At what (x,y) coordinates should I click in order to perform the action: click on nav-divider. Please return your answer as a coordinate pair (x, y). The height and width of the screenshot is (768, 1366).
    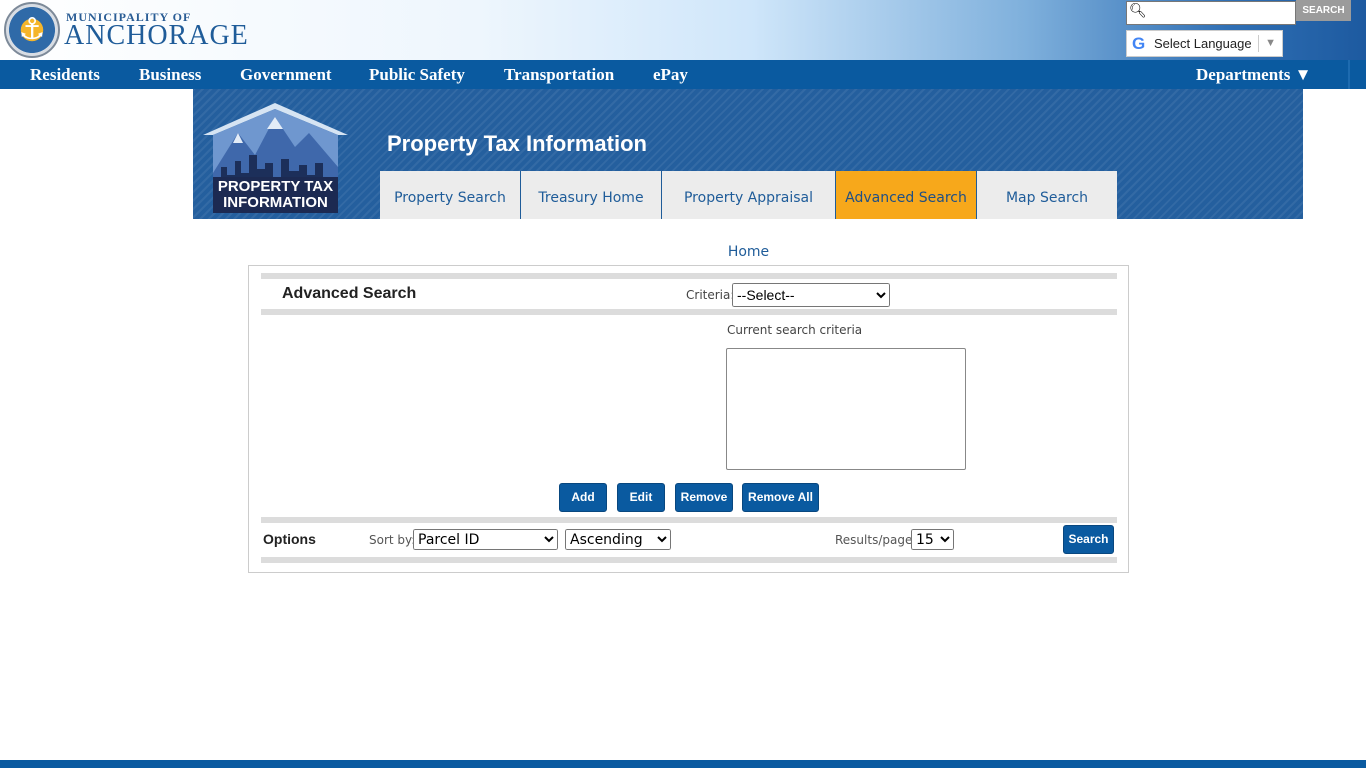
    Looking at the image, I should click on (1349, 74).